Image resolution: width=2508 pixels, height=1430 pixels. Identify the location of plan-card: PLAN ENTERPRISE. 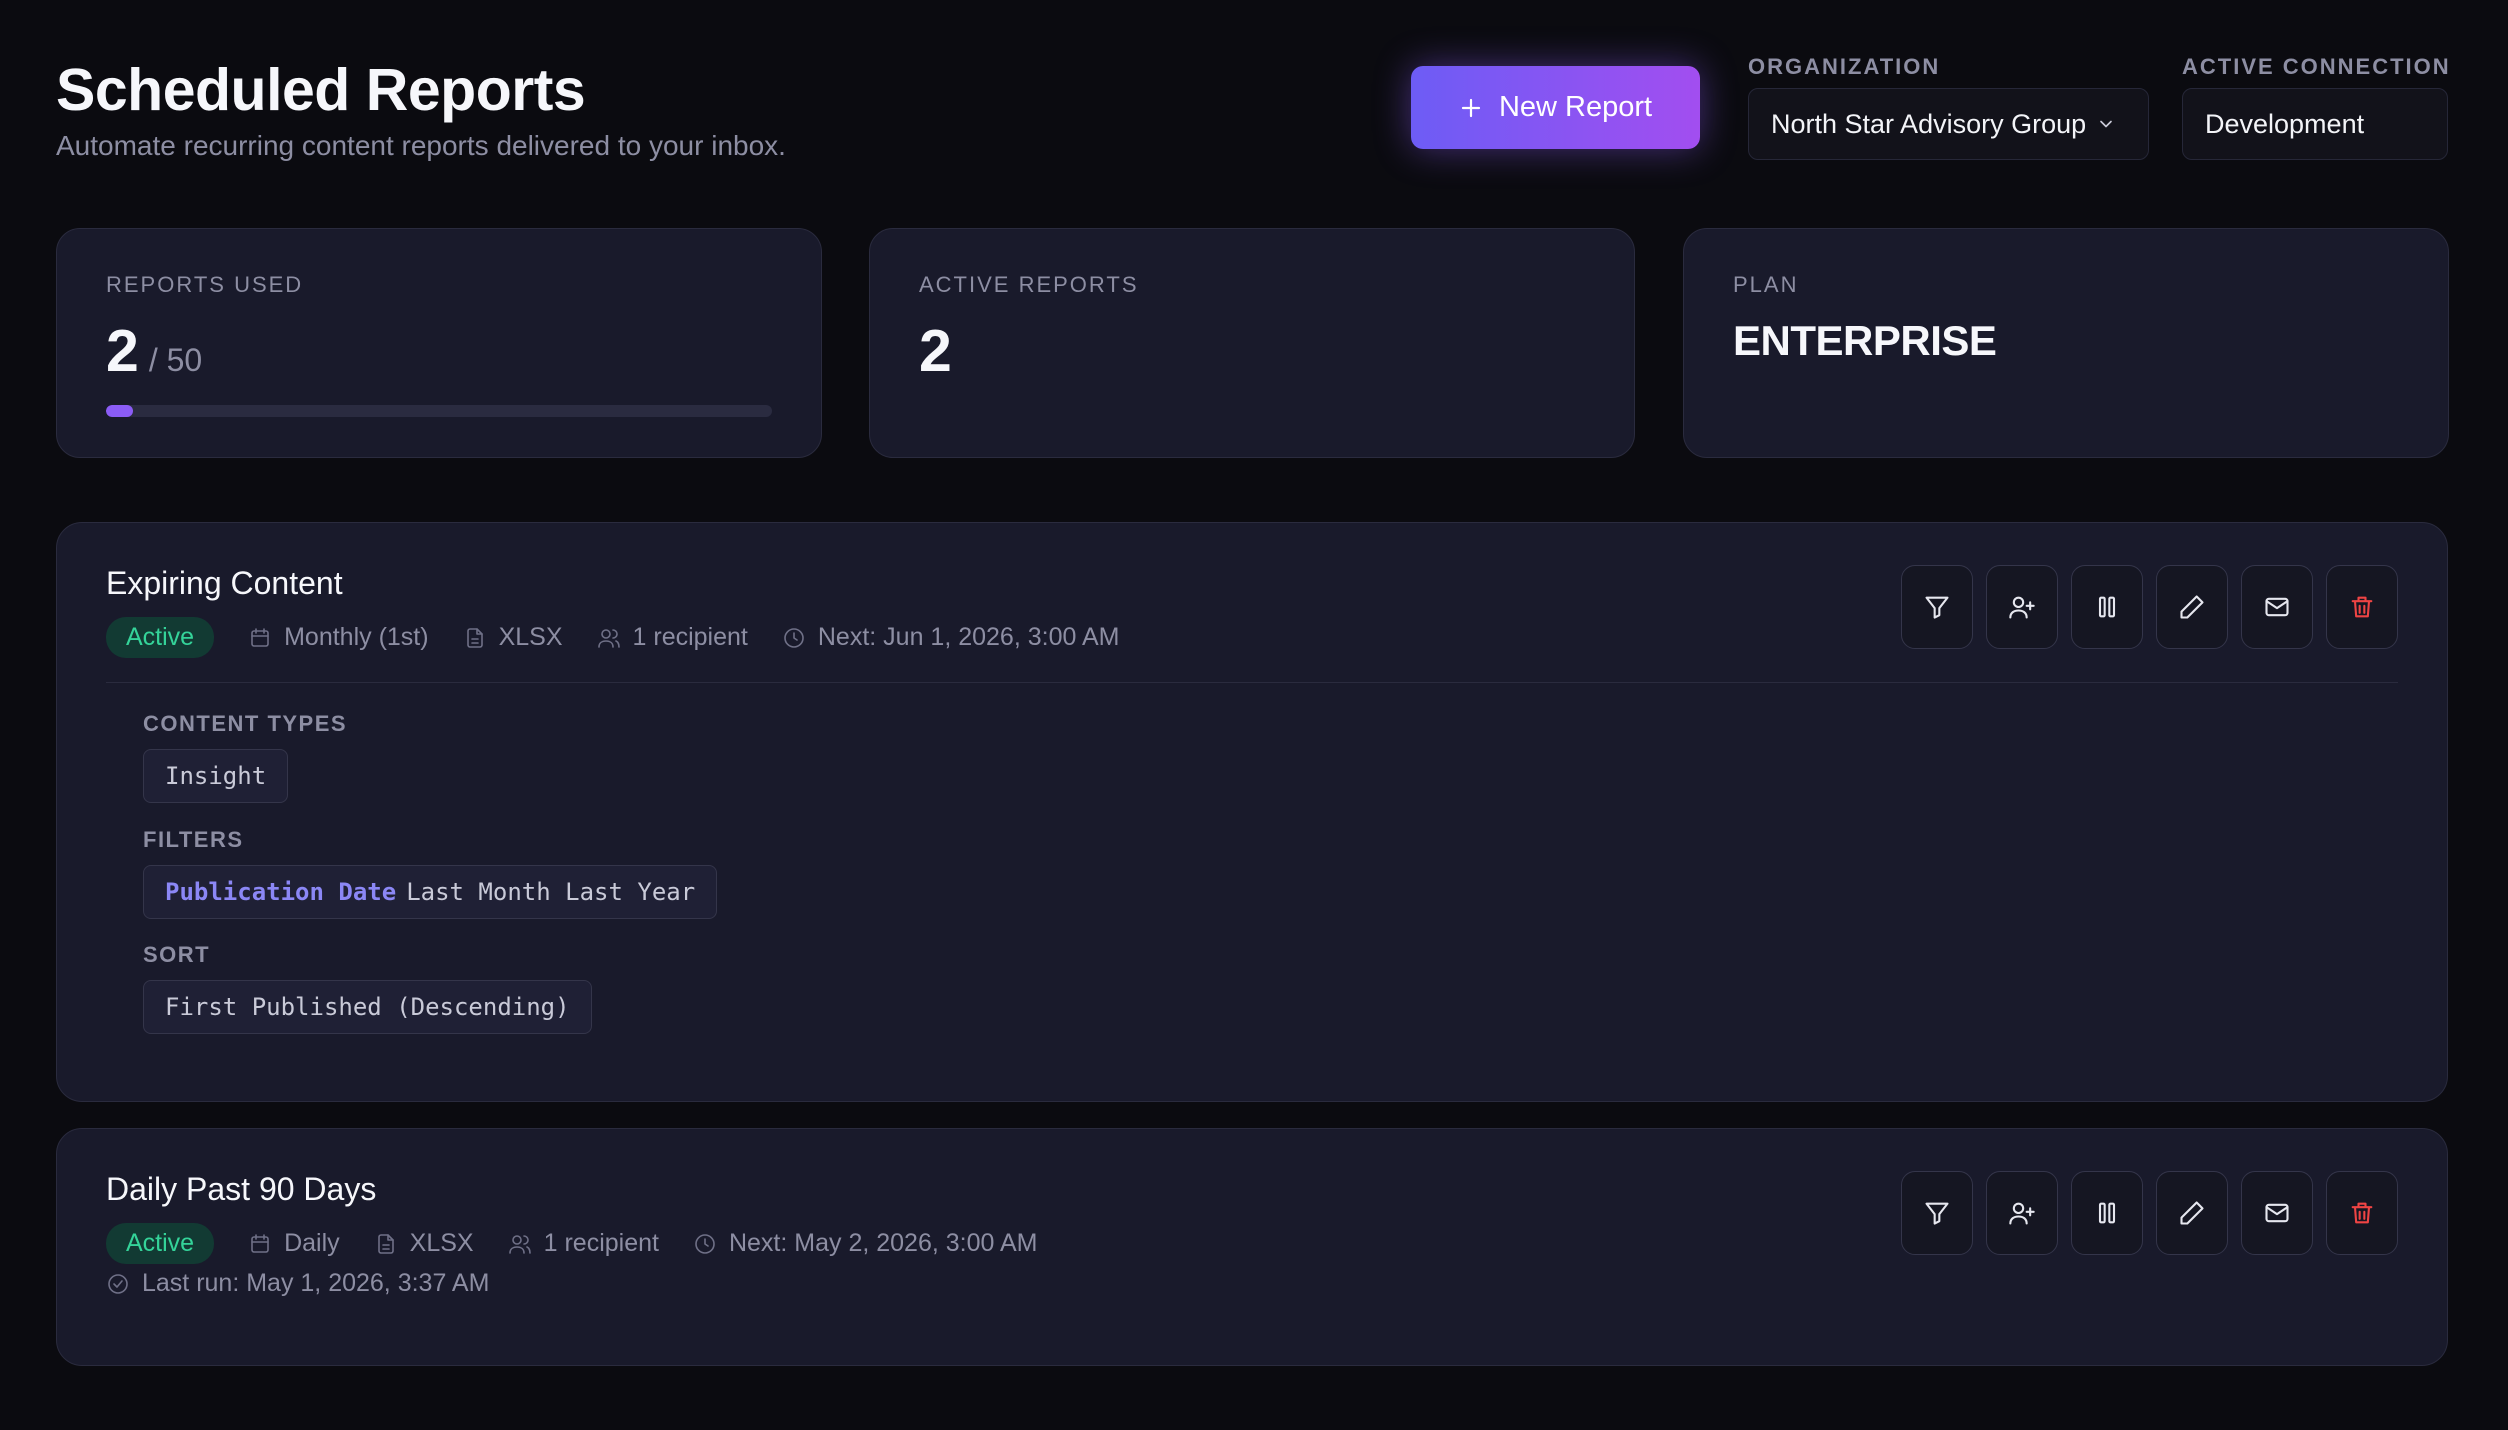
(2066, 343).